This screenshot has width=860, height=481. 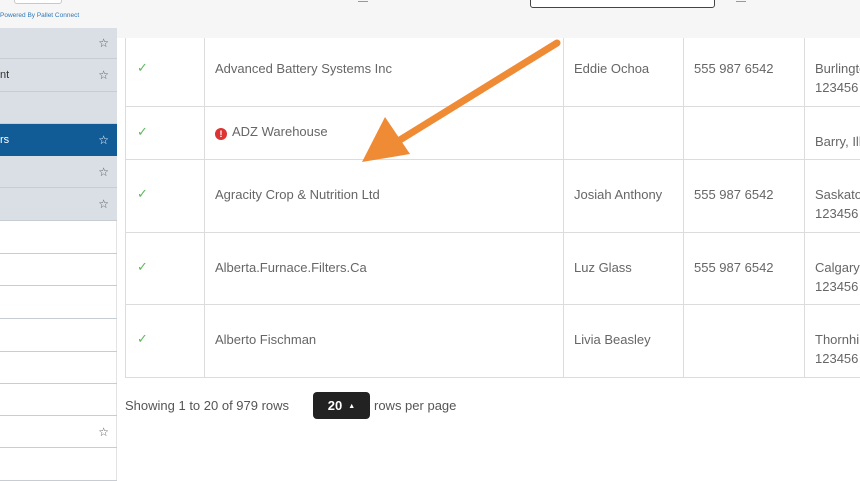 I want to click on page-size-dropdown: 20 ▲, so click(x=341, y=405).